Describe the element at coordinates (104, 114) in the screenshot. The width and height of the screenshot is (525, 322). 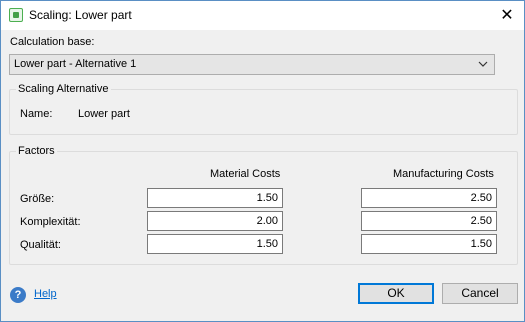
I see `name-value: Lower part` at that location.